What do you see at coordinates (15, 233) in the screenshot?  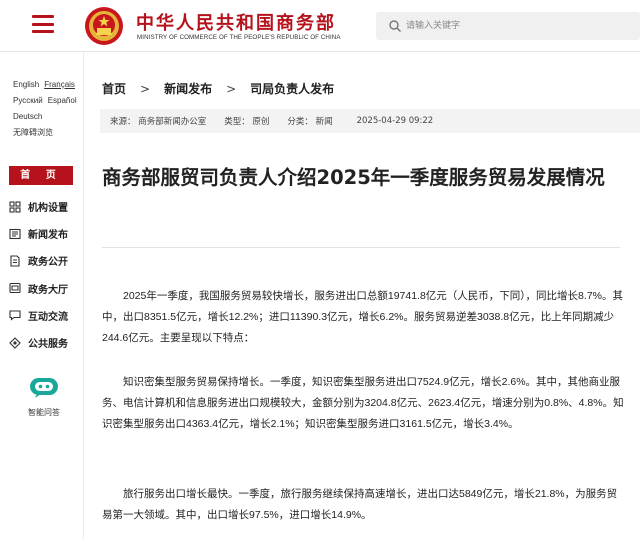 I see `news-icon` at bounding box center [15, 233].